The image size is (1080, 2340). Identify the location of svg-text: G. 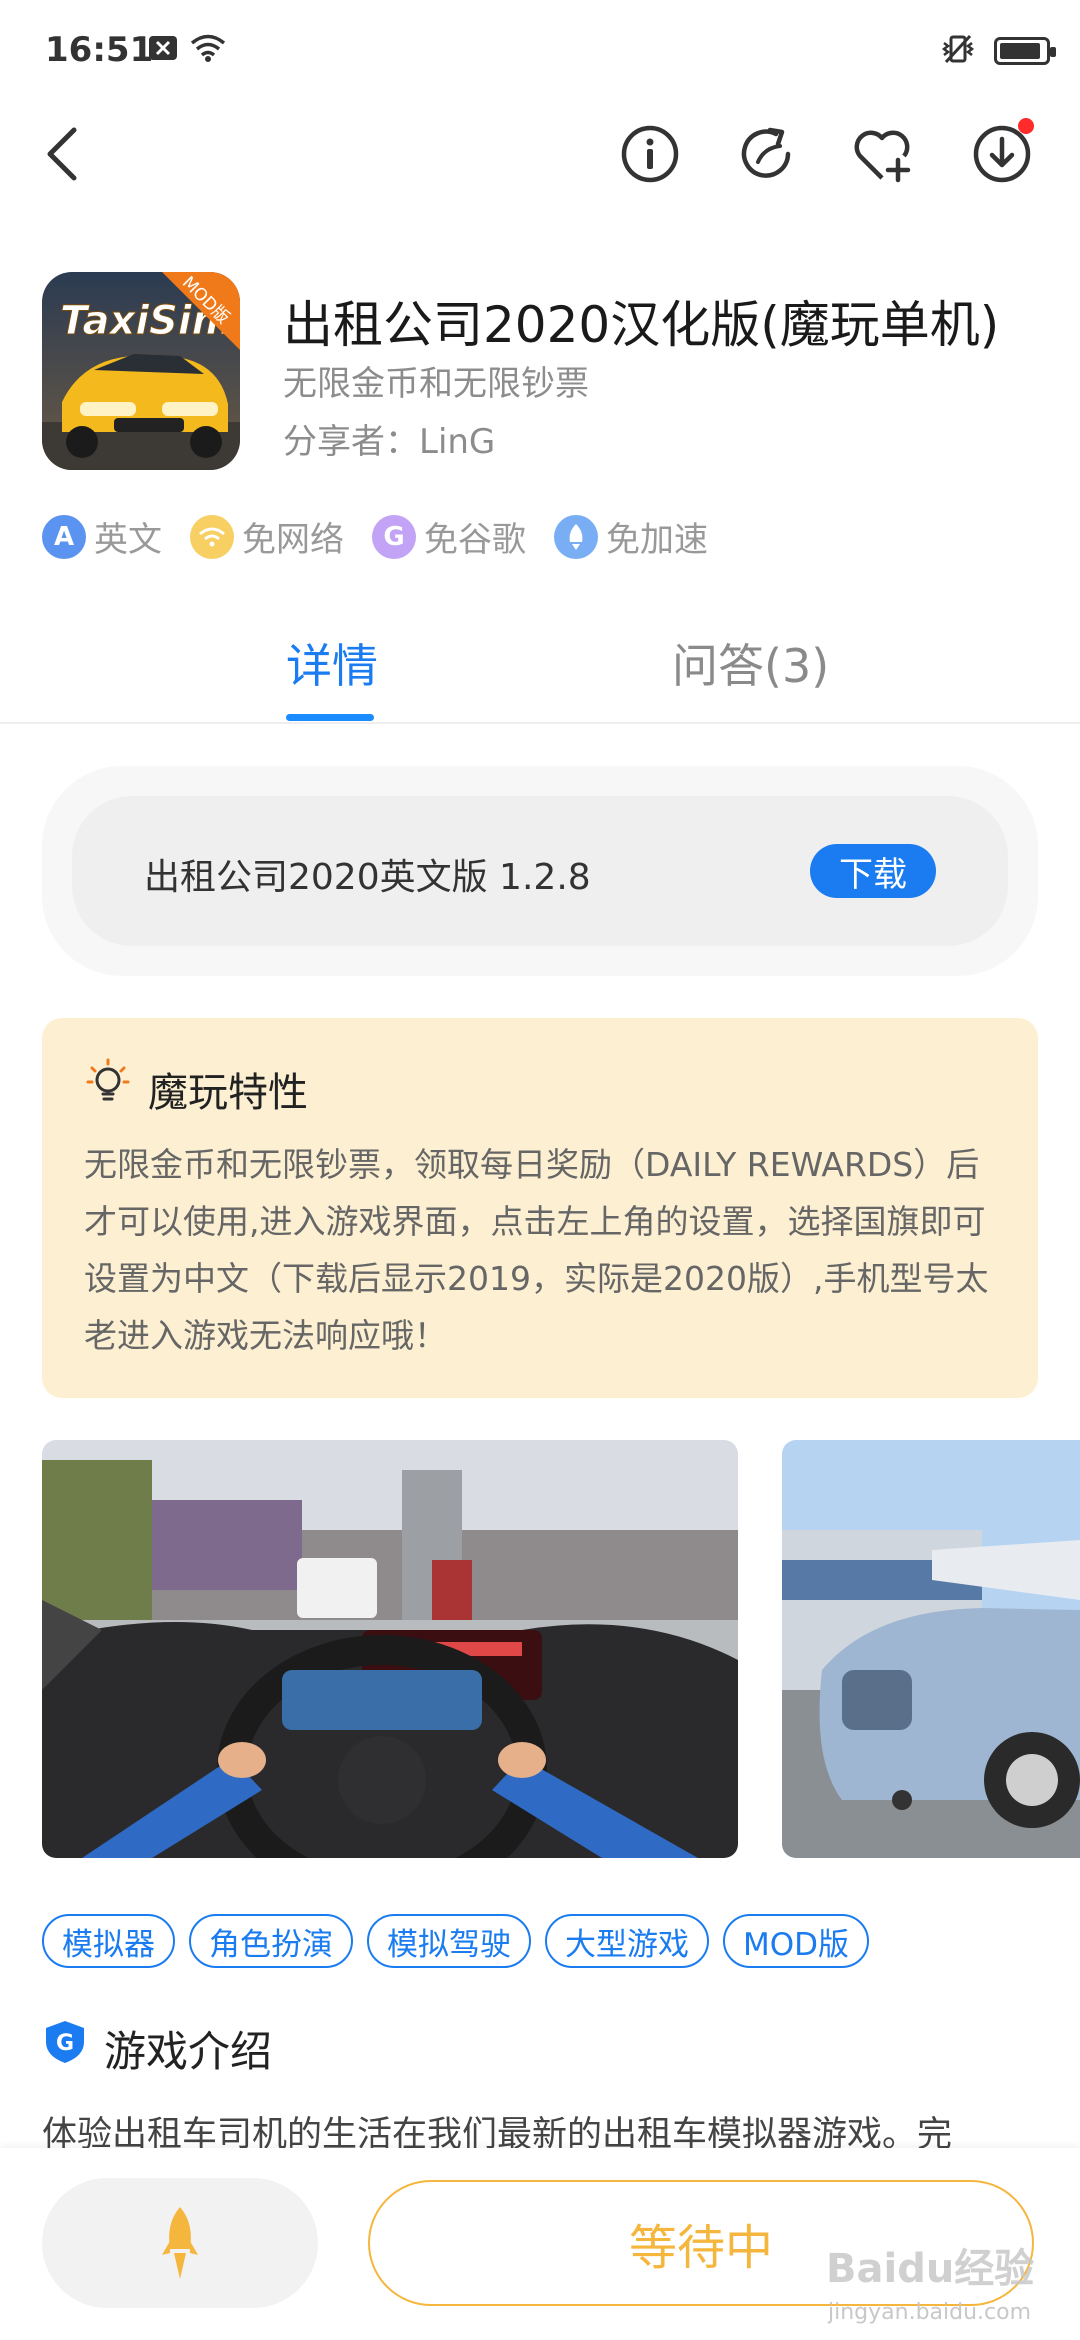
(65, 2043).